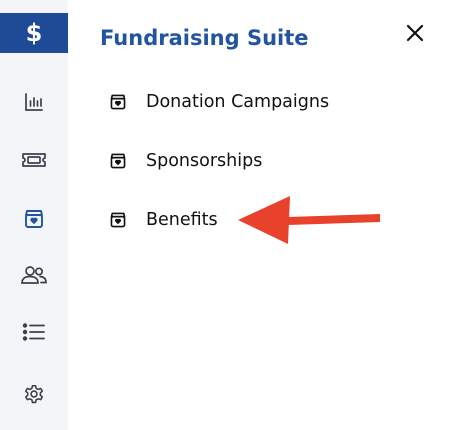 The height and width of the screenshot is (430, 468). I want to click on rail-item-reports, so click(34, 102).